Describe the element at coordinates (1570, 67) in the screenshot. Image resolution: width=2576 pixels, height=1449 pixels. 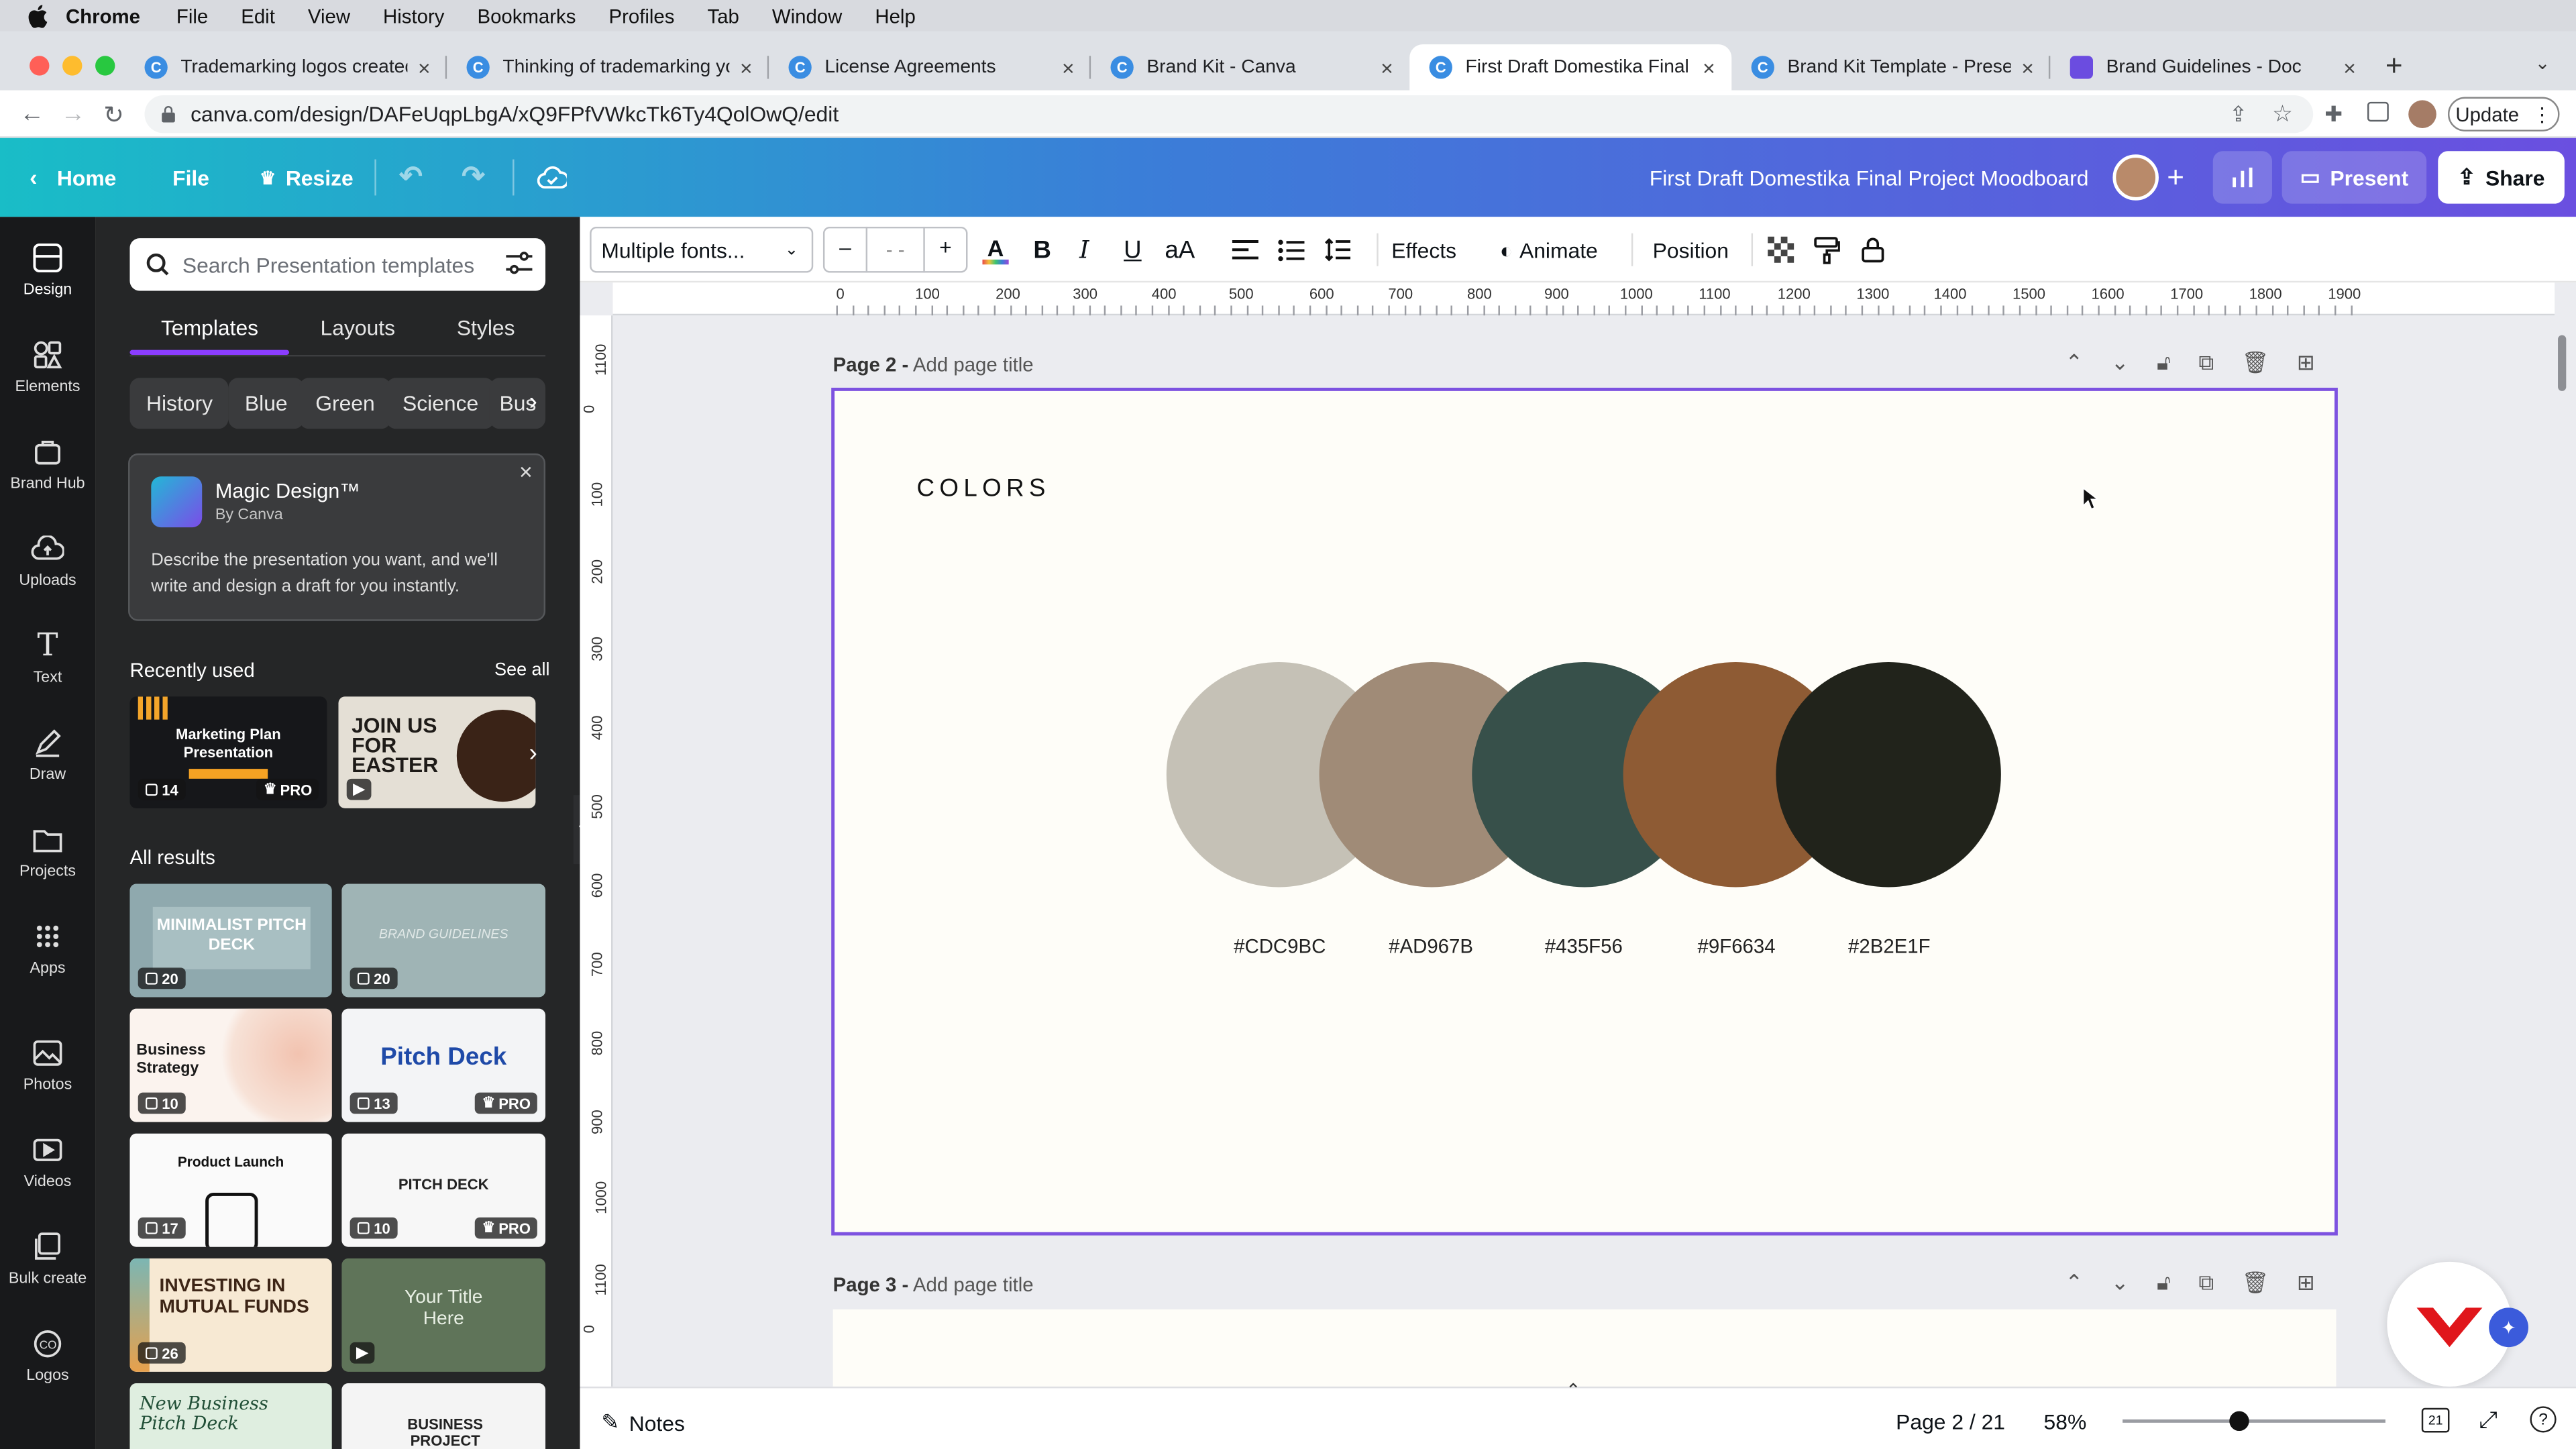
I see `browser-tab-active: C First Draft Domestika Final Pro ×` at that location.